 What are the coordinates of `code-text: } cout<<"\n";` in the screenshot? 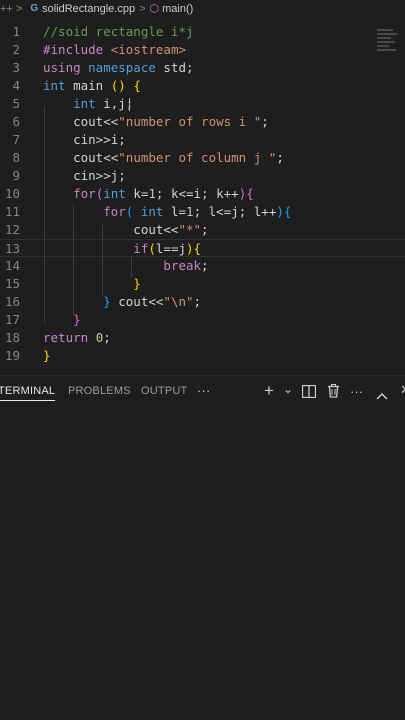 It's located at (122, 302).